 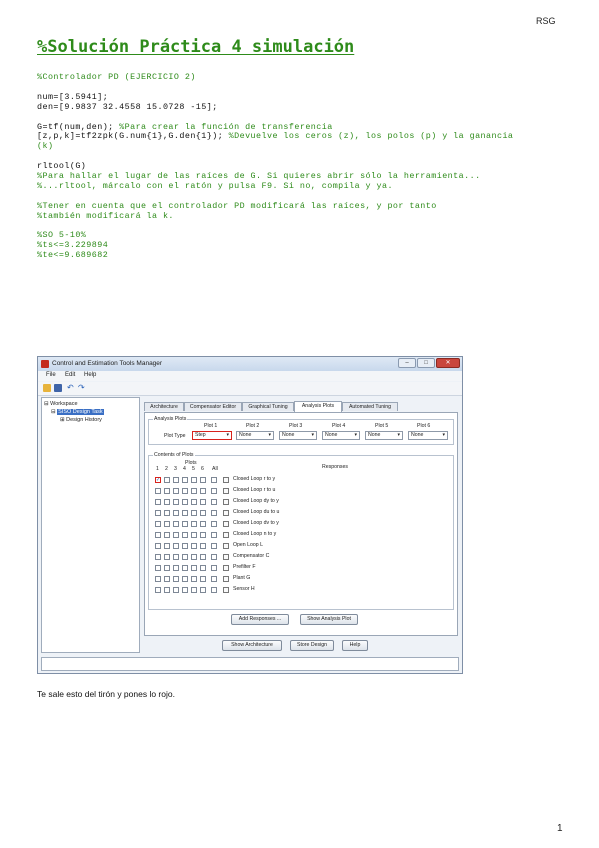 I want to click on plot-type-select-2: None ▾, so click(x=255, y=435).